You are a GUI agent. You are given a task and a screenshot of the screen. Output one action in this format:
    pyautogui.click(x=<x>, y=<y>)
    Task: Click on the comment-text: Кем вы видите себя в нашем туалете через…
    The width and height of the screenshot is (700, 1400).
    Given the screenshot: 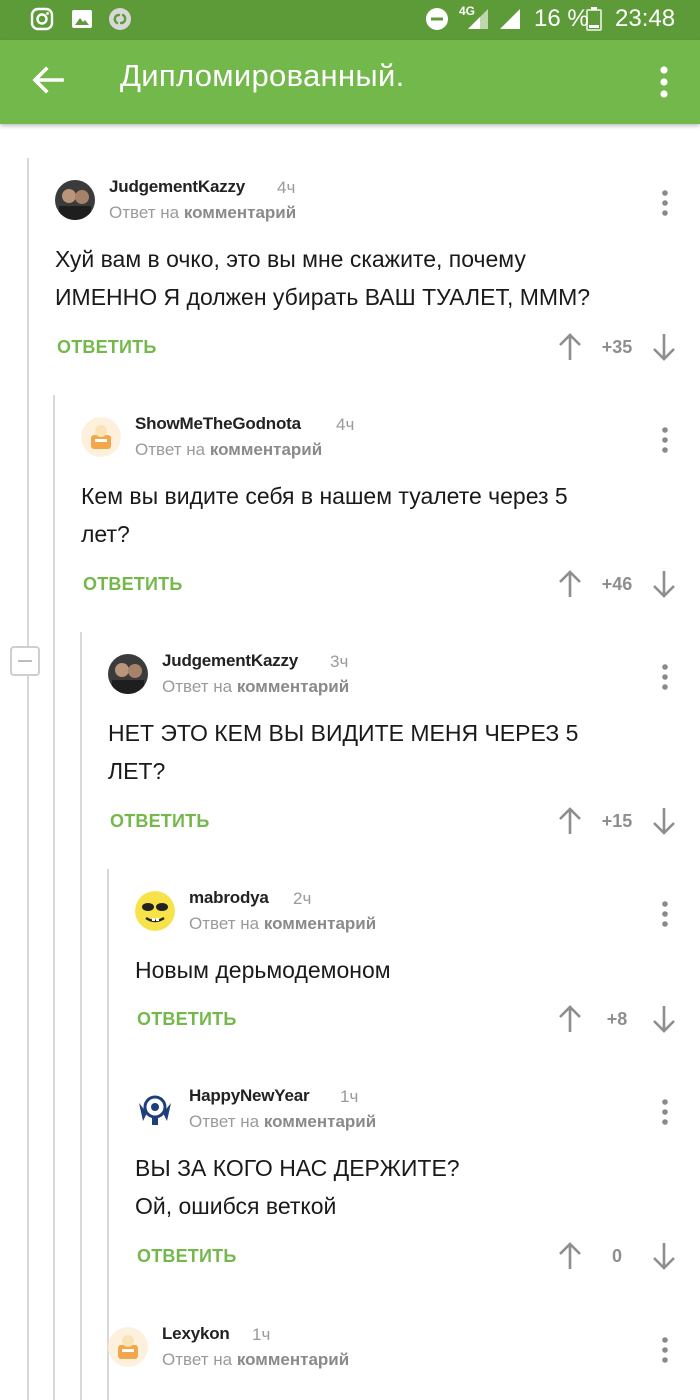 What is the action you would take?
    pyautogui.click(x=324, y=515)
    